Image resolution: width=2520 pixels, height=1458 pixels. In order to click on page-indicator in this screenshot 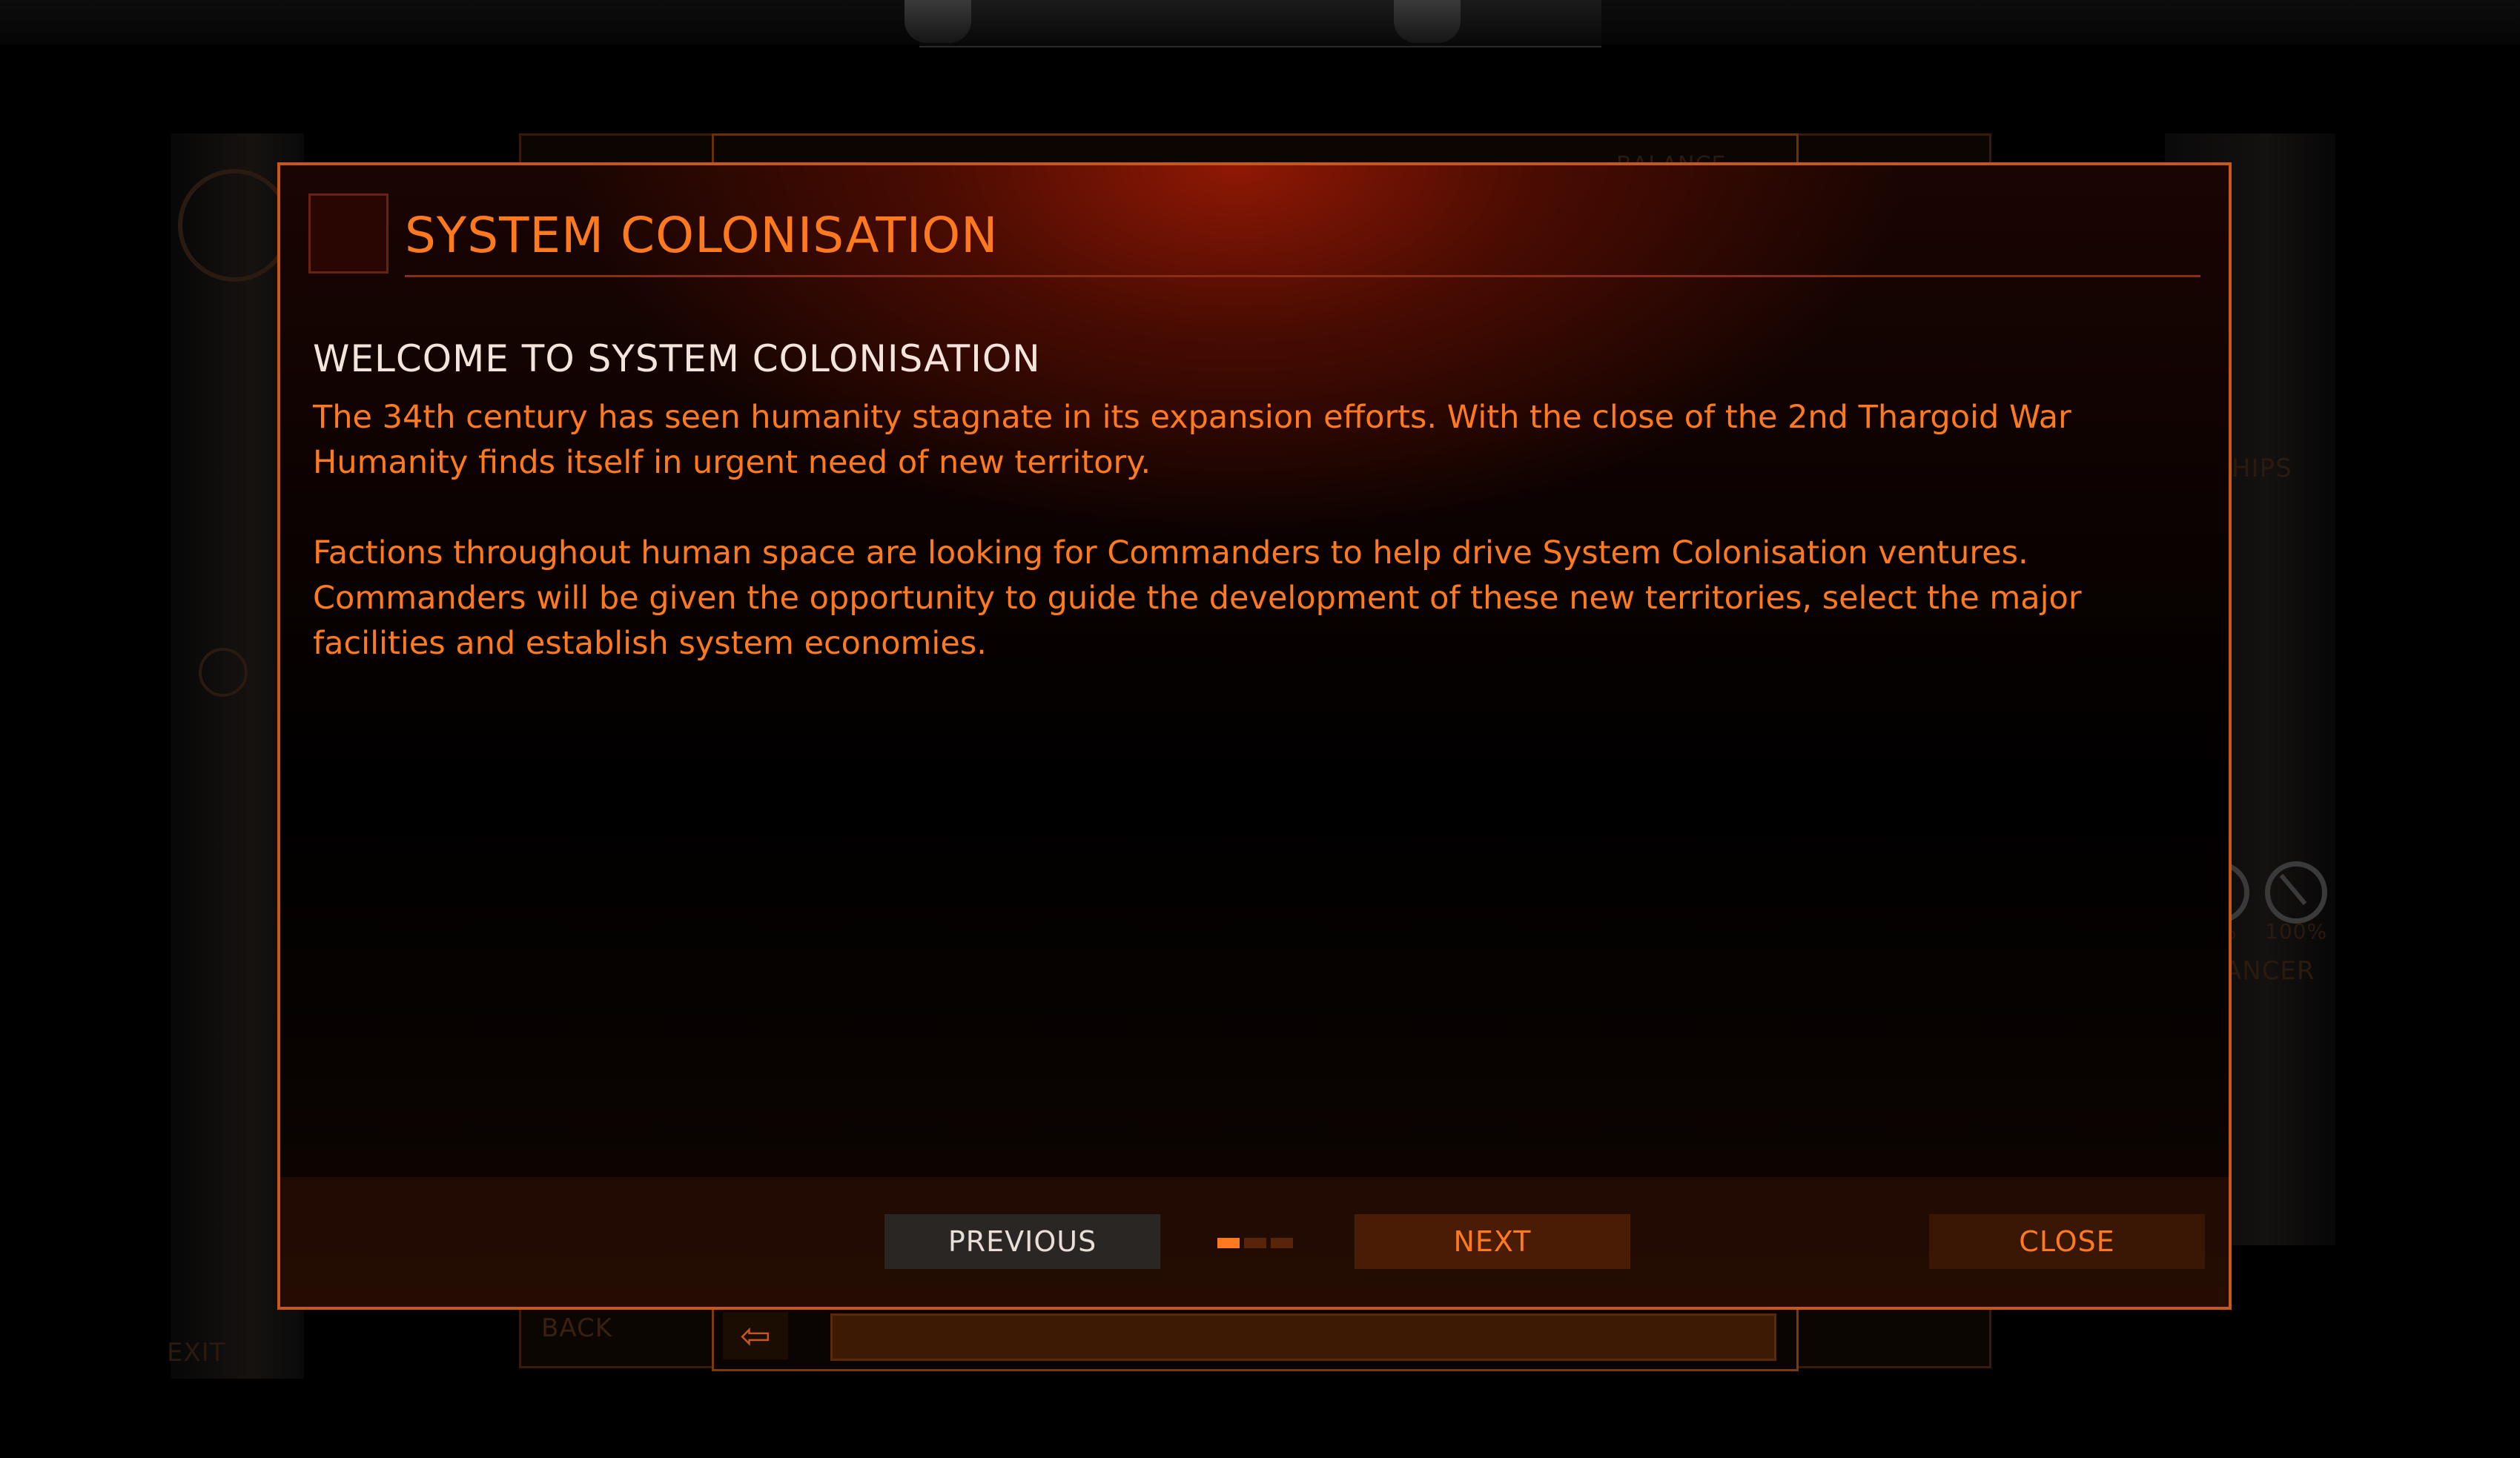, I will do `click(1255, 1243)`.